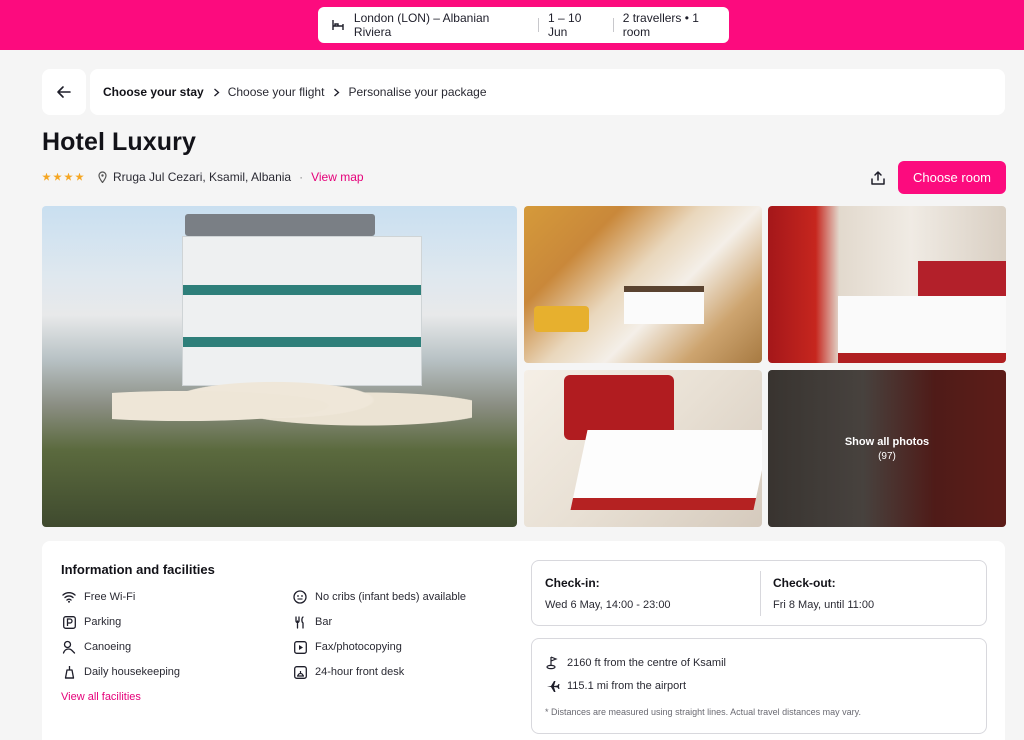 The image size is (1024, 740). Describe the element at coordinates (108, 647) in the screenshot. I see `facility-label: Canoeing` at that location.